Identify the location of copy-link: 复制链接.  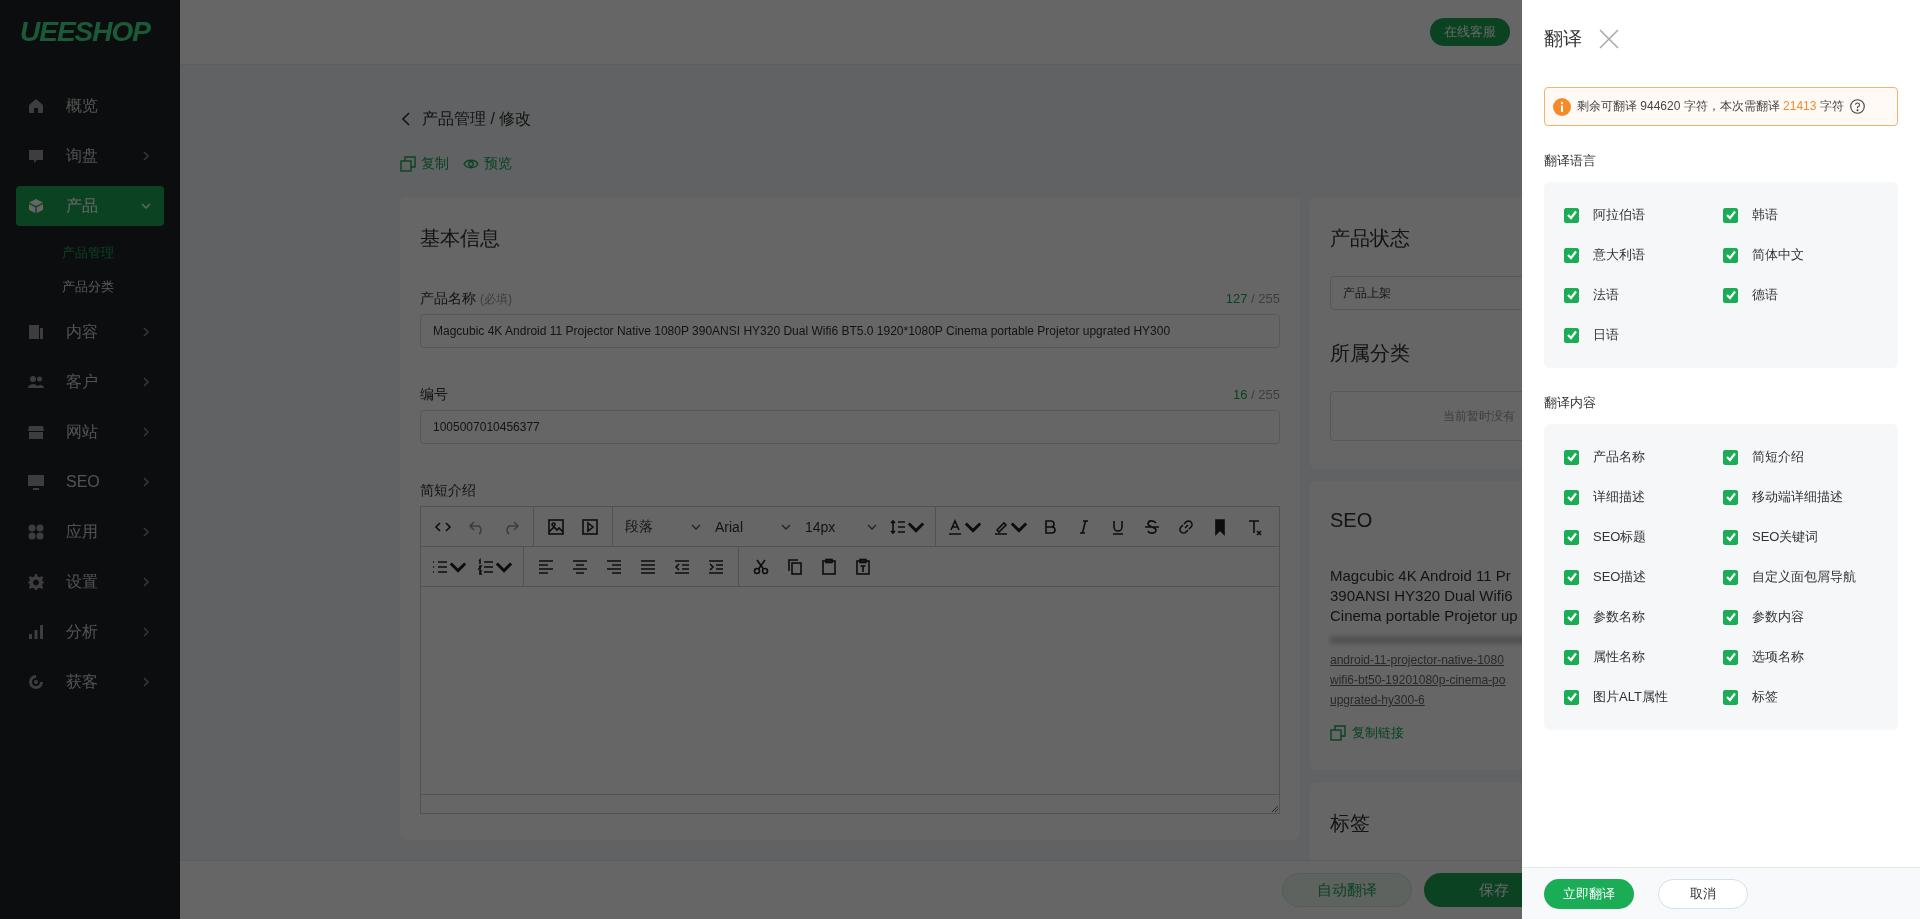
(1367, 733).